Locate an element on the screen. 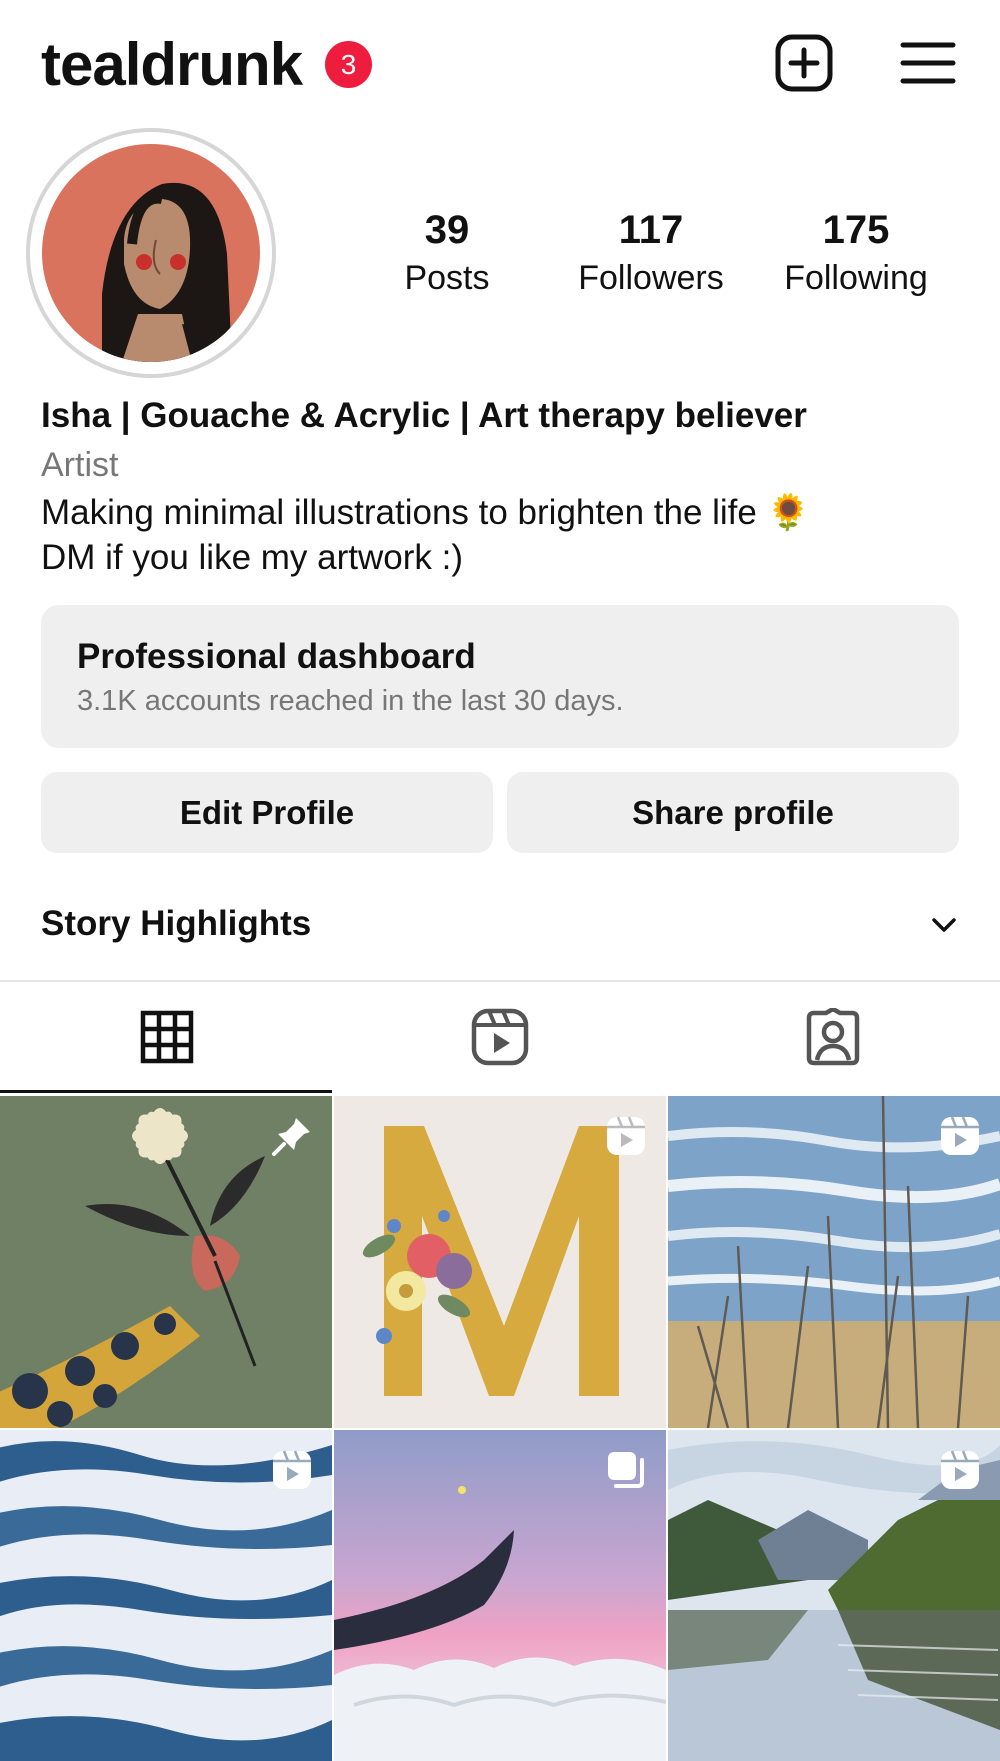 Image resolution: width=1000 pixels, height=1761 pixels. bio-category: Artist is located at coordinates (80, 465).